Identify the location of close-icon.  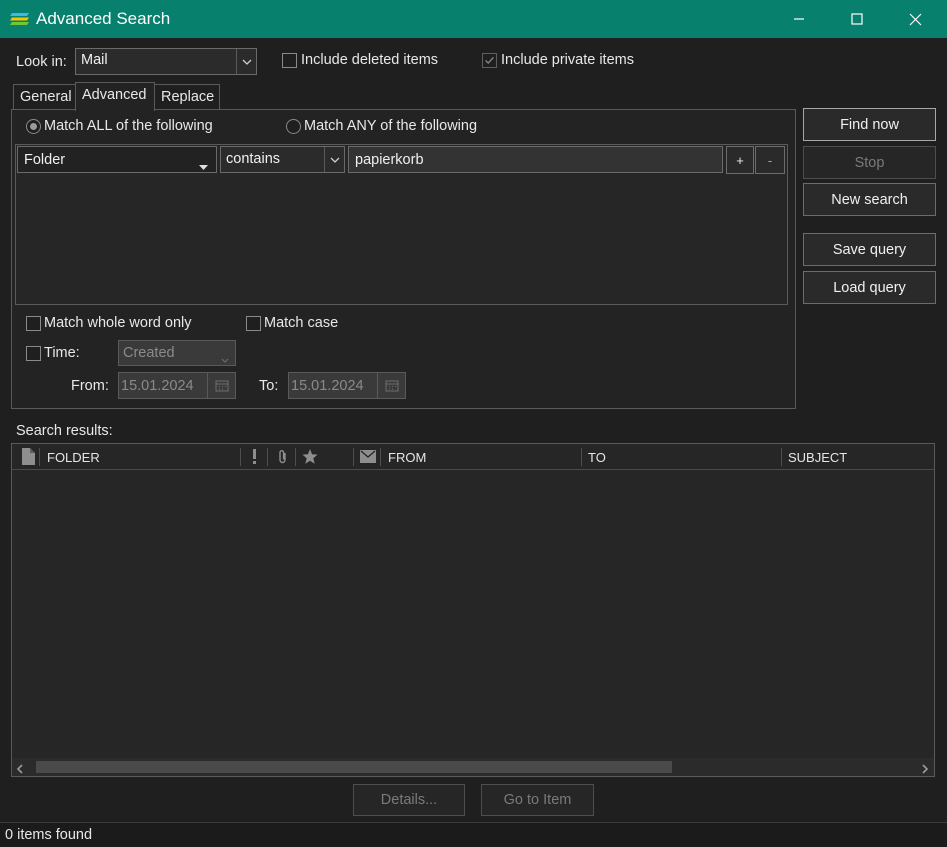
(915, 19).